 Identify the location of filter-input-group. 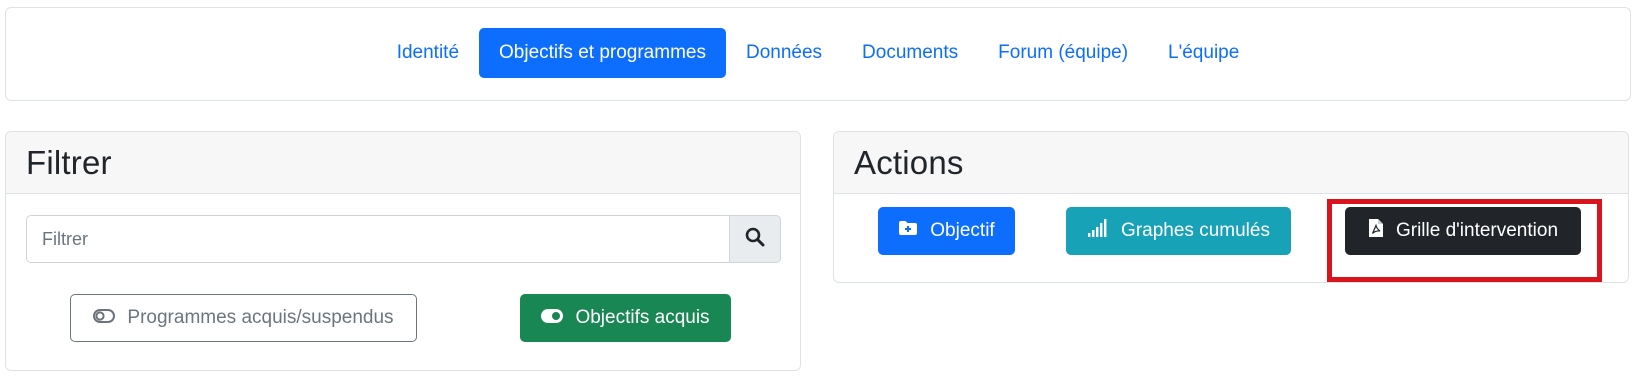
(403, 239).